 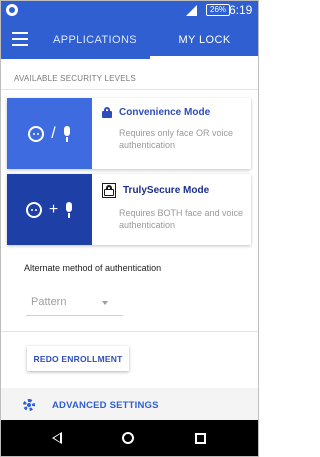 What do you see at coordinates (241, 10) in the screenshot?
I see `clock: 6:19` at bounding box center [241, 10].